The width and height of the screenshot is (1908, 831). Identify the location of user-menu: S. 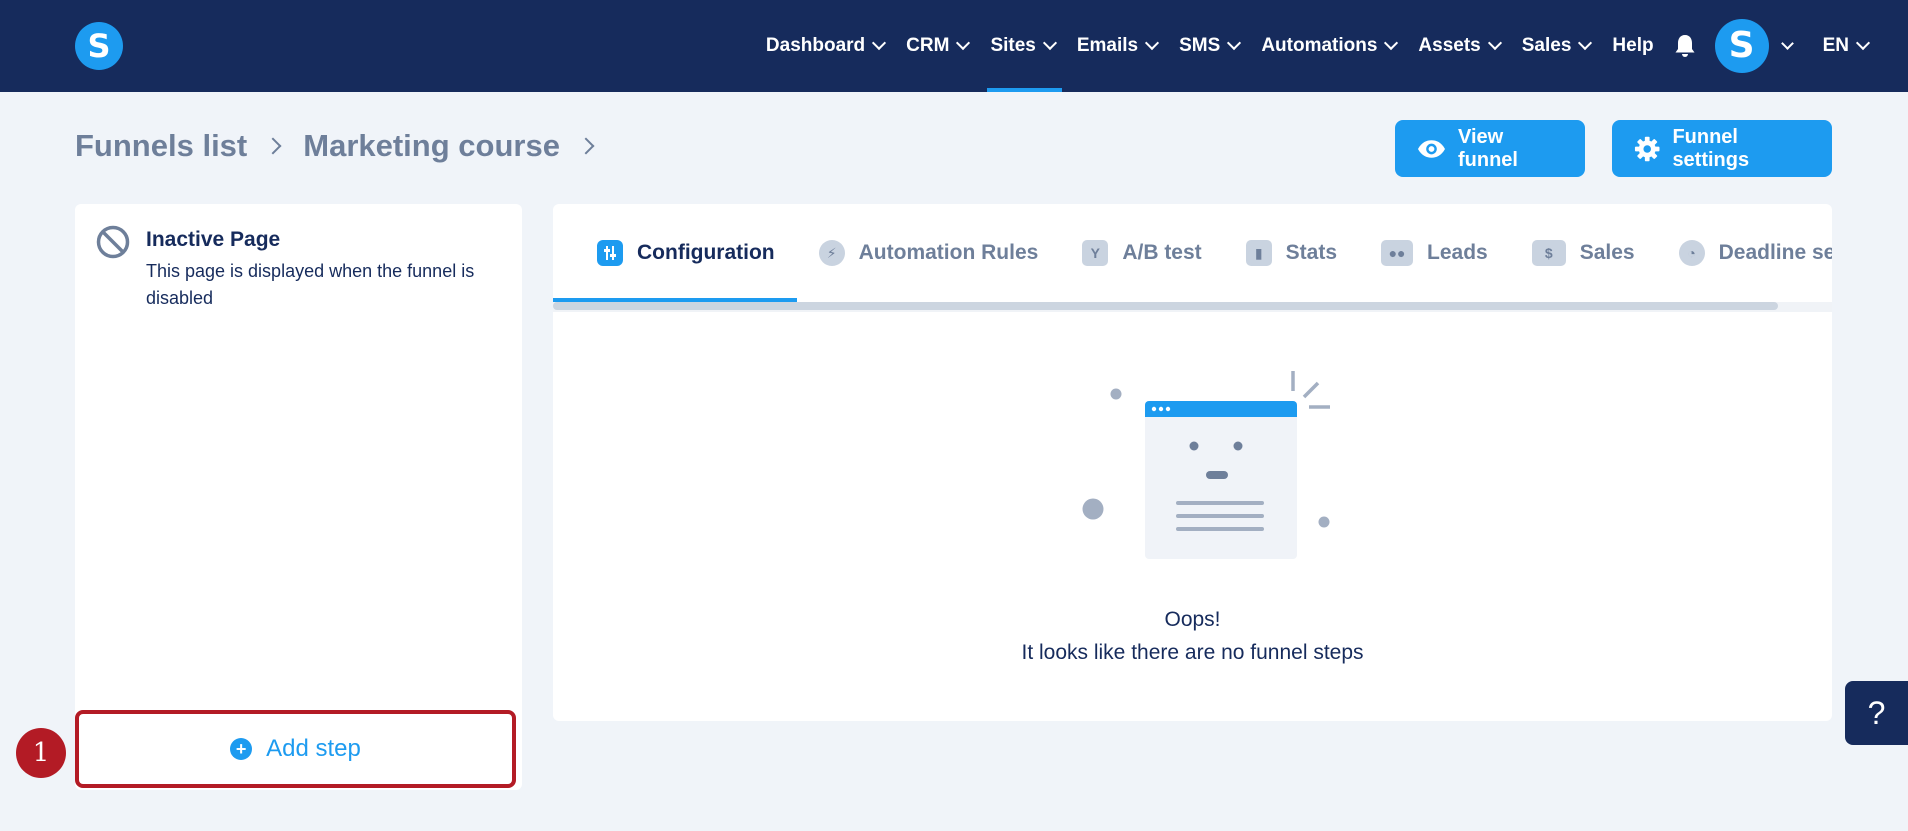
(1763, 46).